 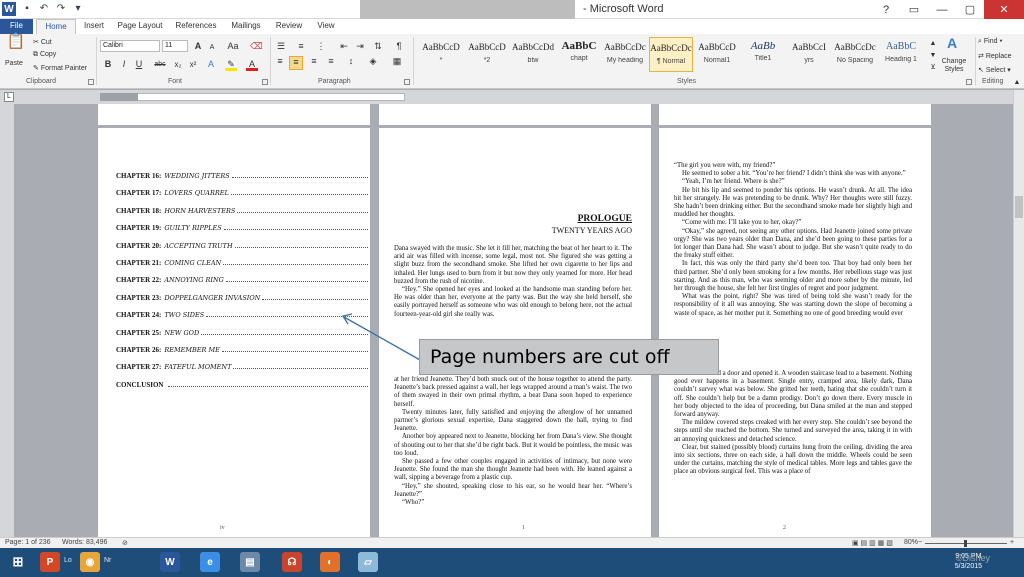 What do you see at coordinates (94, 26) in the screenshot?
I see `tab-insert: Insert` at bounding box center [94, 26].